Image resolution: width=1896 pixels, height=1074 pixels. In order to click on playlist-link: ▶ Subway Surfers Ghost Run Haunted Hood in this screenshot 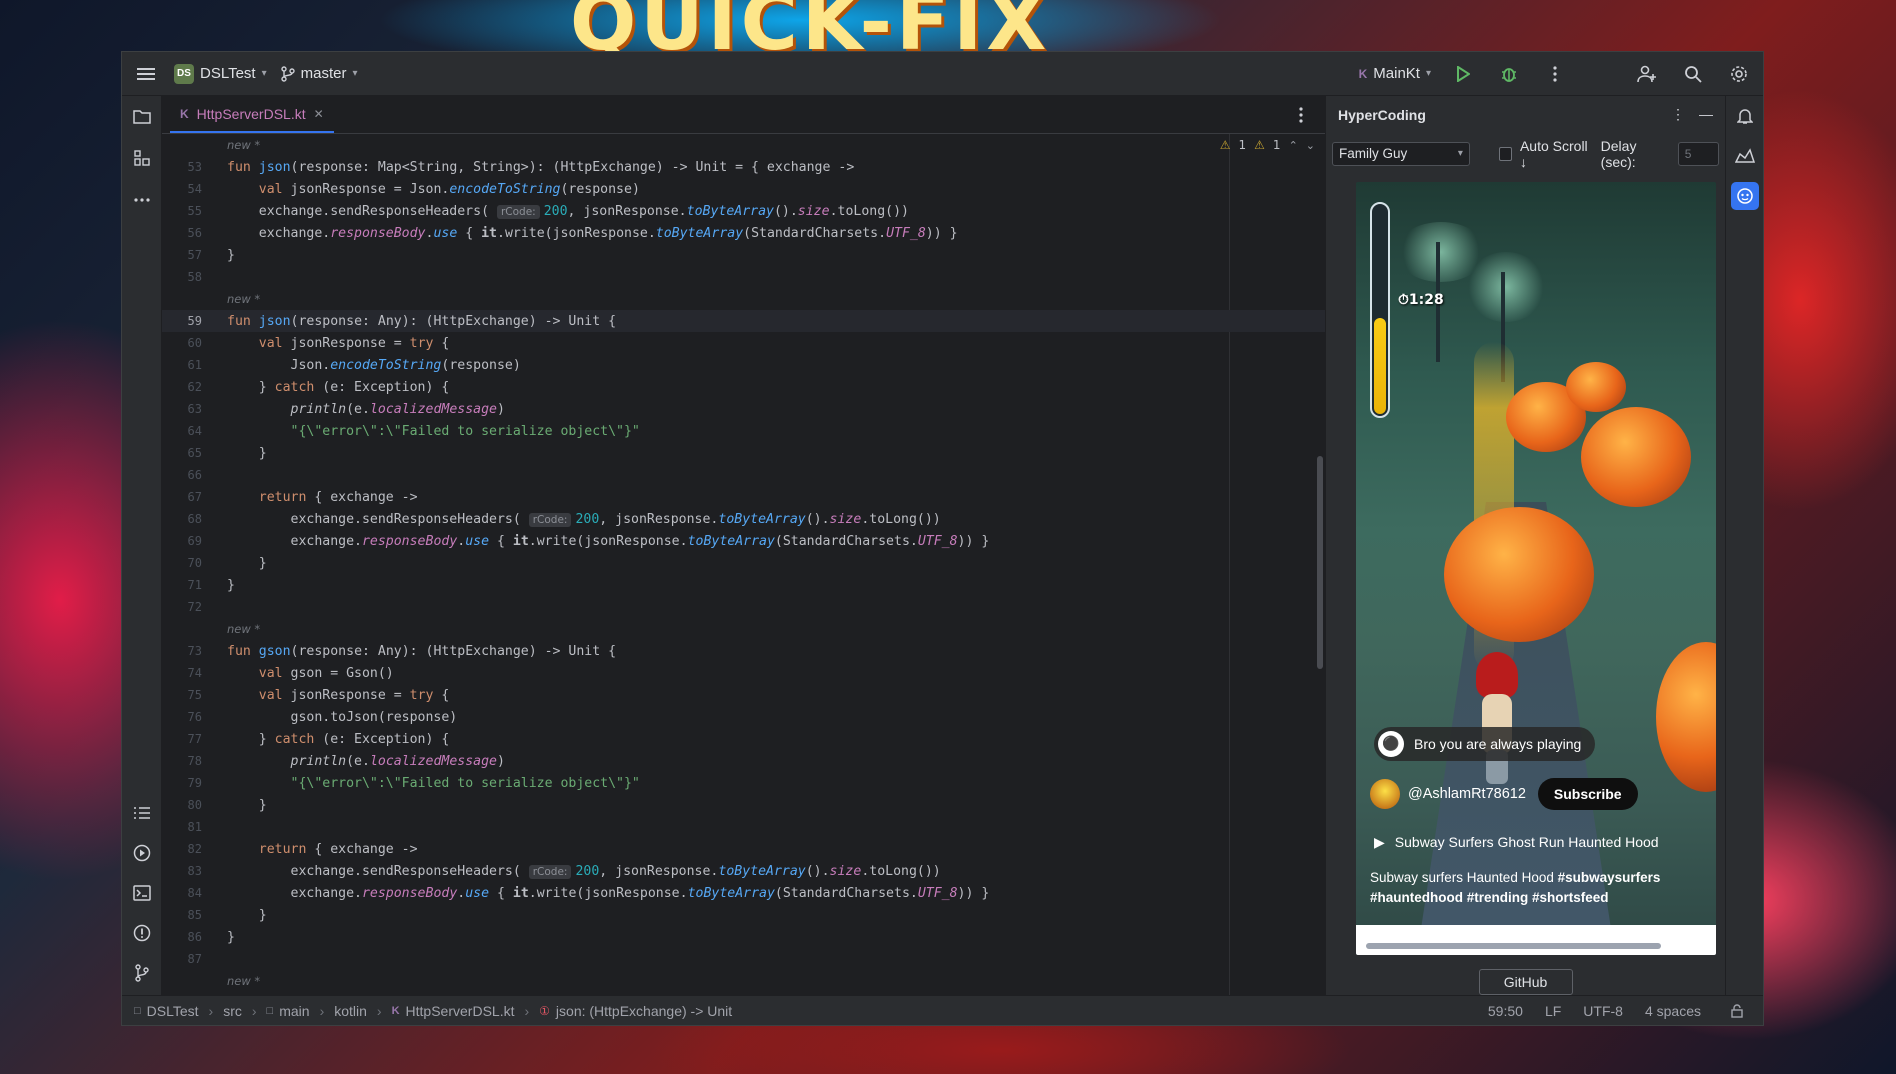, I will do `click(1516, 842)`.